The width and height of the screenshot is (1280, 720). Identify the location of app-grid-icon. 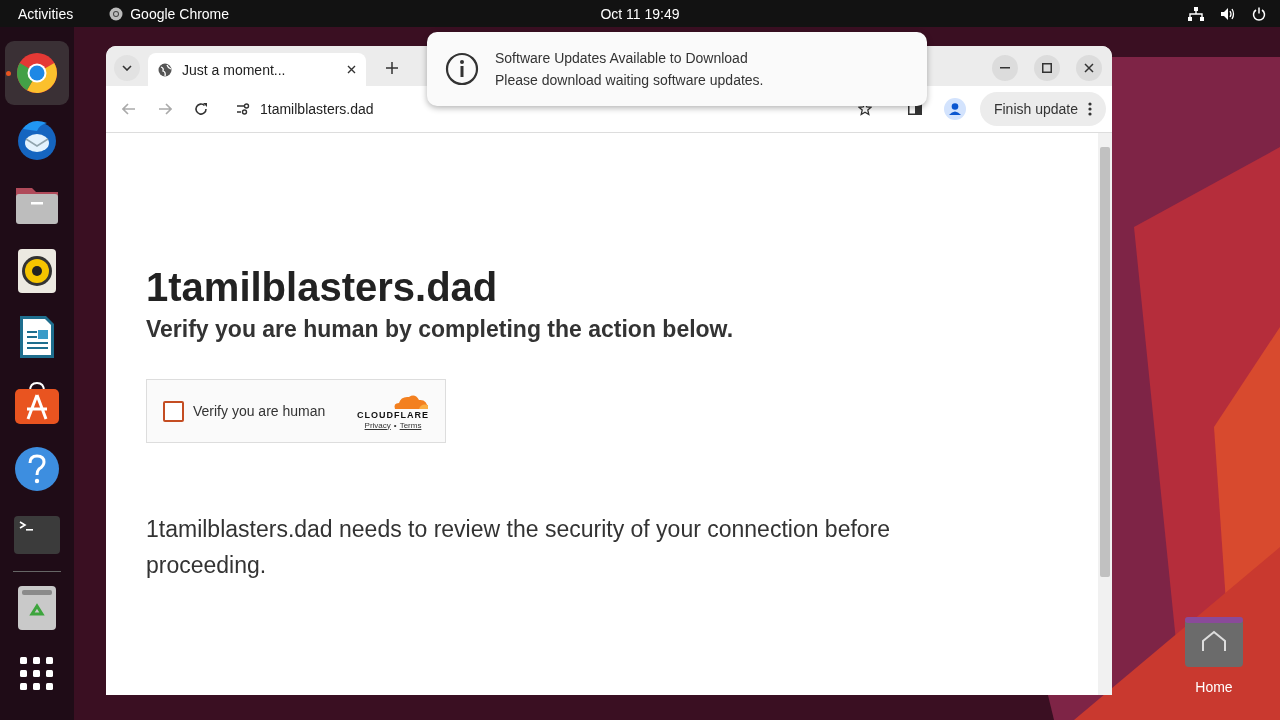
(37, 674).